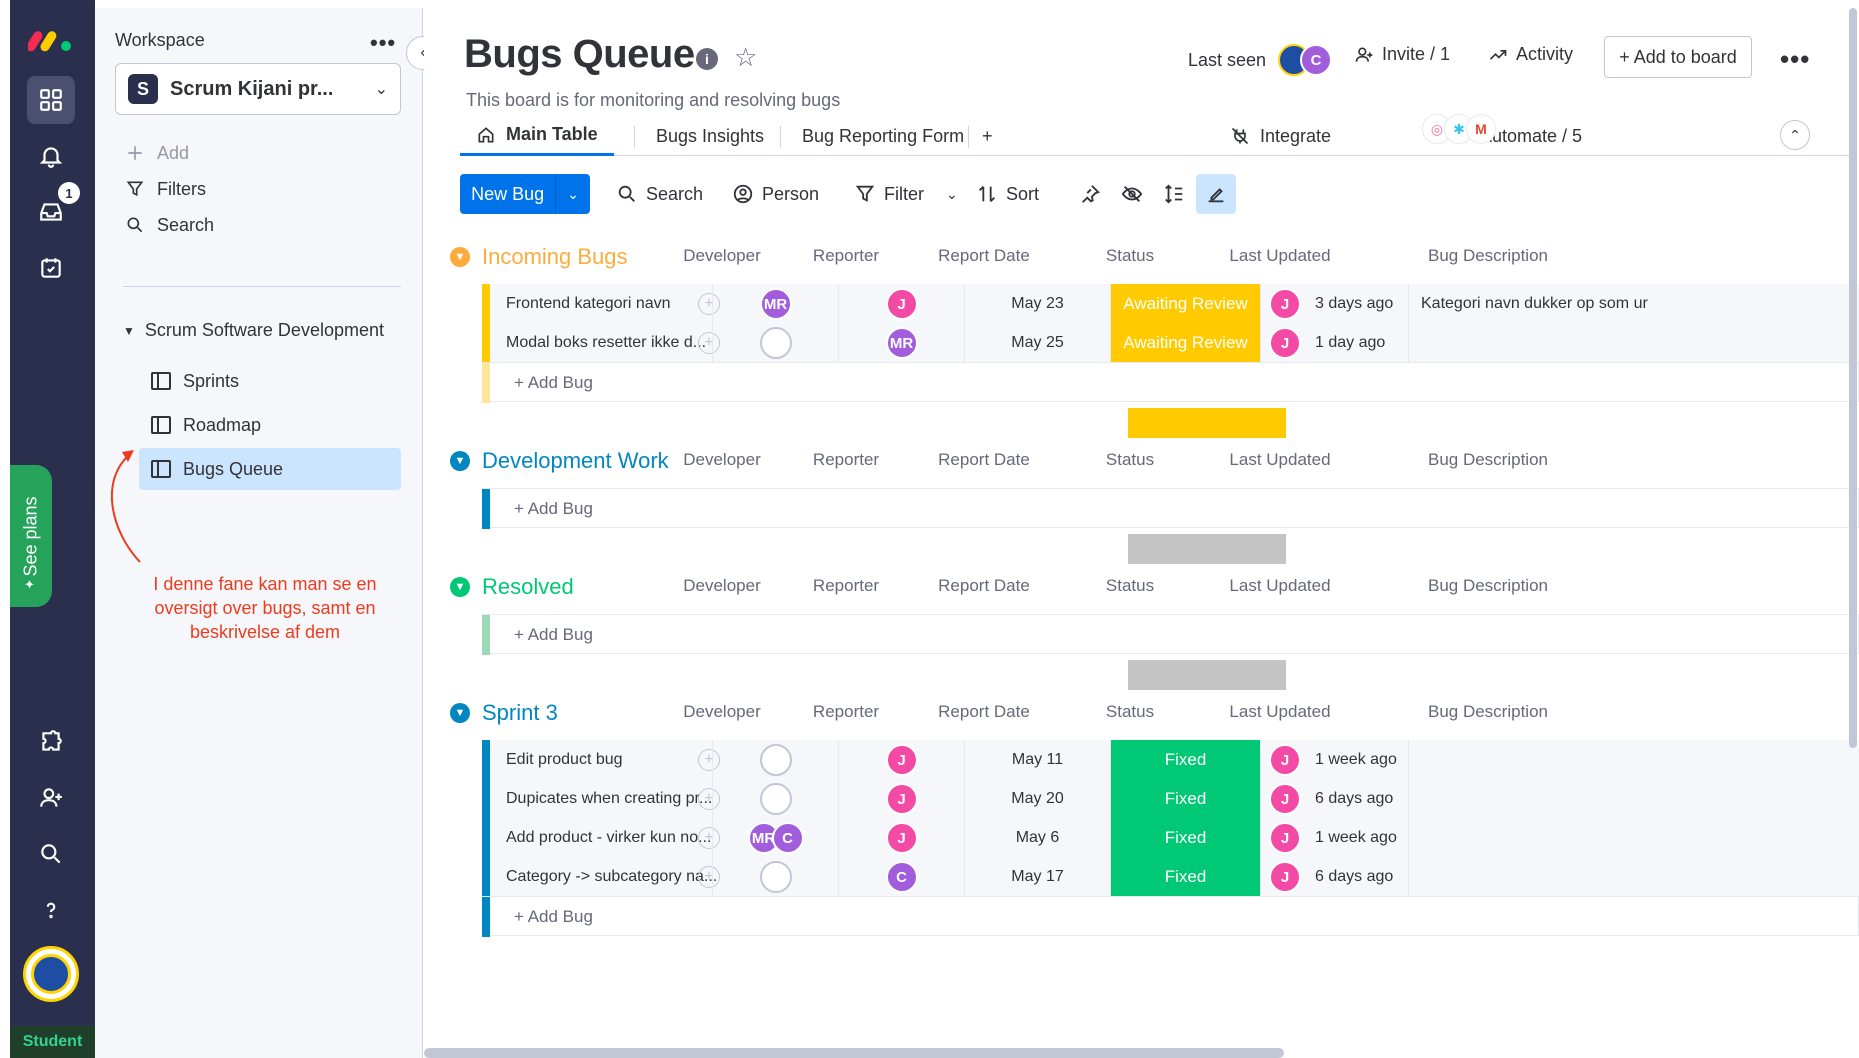 This screenshot has width=1859, height=1058. What do you see at coordinates (1037, 343) in the screenshot?
I see `report-date-cell: May 25` at bounding box center [1037, 343].